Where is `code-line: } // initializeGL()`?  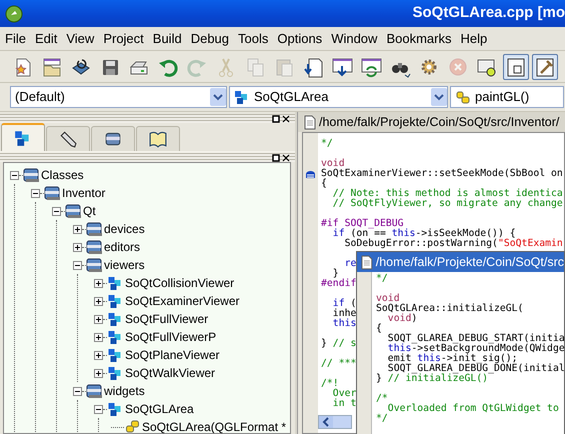
code-line: } // initializeGL() is located at coordinates (432, 379).